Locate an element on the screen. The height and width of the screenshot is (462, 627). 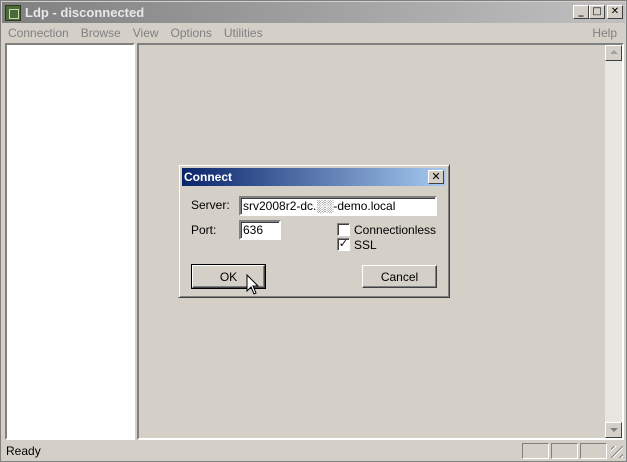
ssl-label: SSL is located at coordinates (365, 245).